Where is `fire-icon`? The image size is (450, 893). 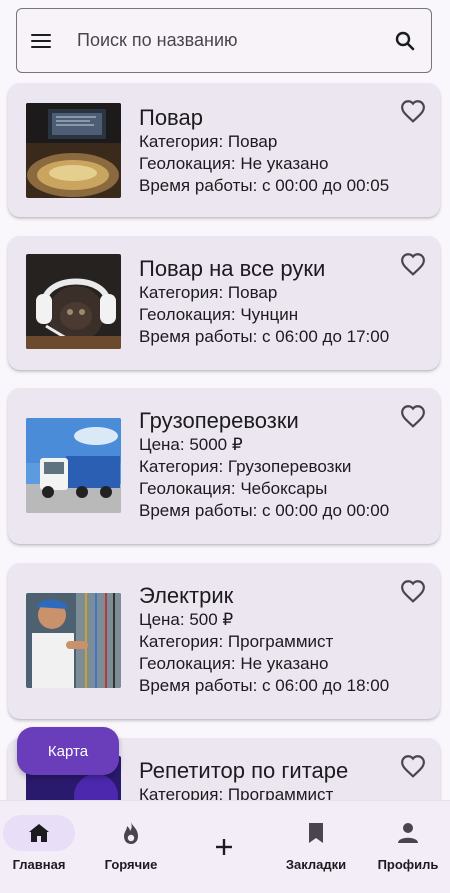
fire-icon is located at coordinates (131, 833).